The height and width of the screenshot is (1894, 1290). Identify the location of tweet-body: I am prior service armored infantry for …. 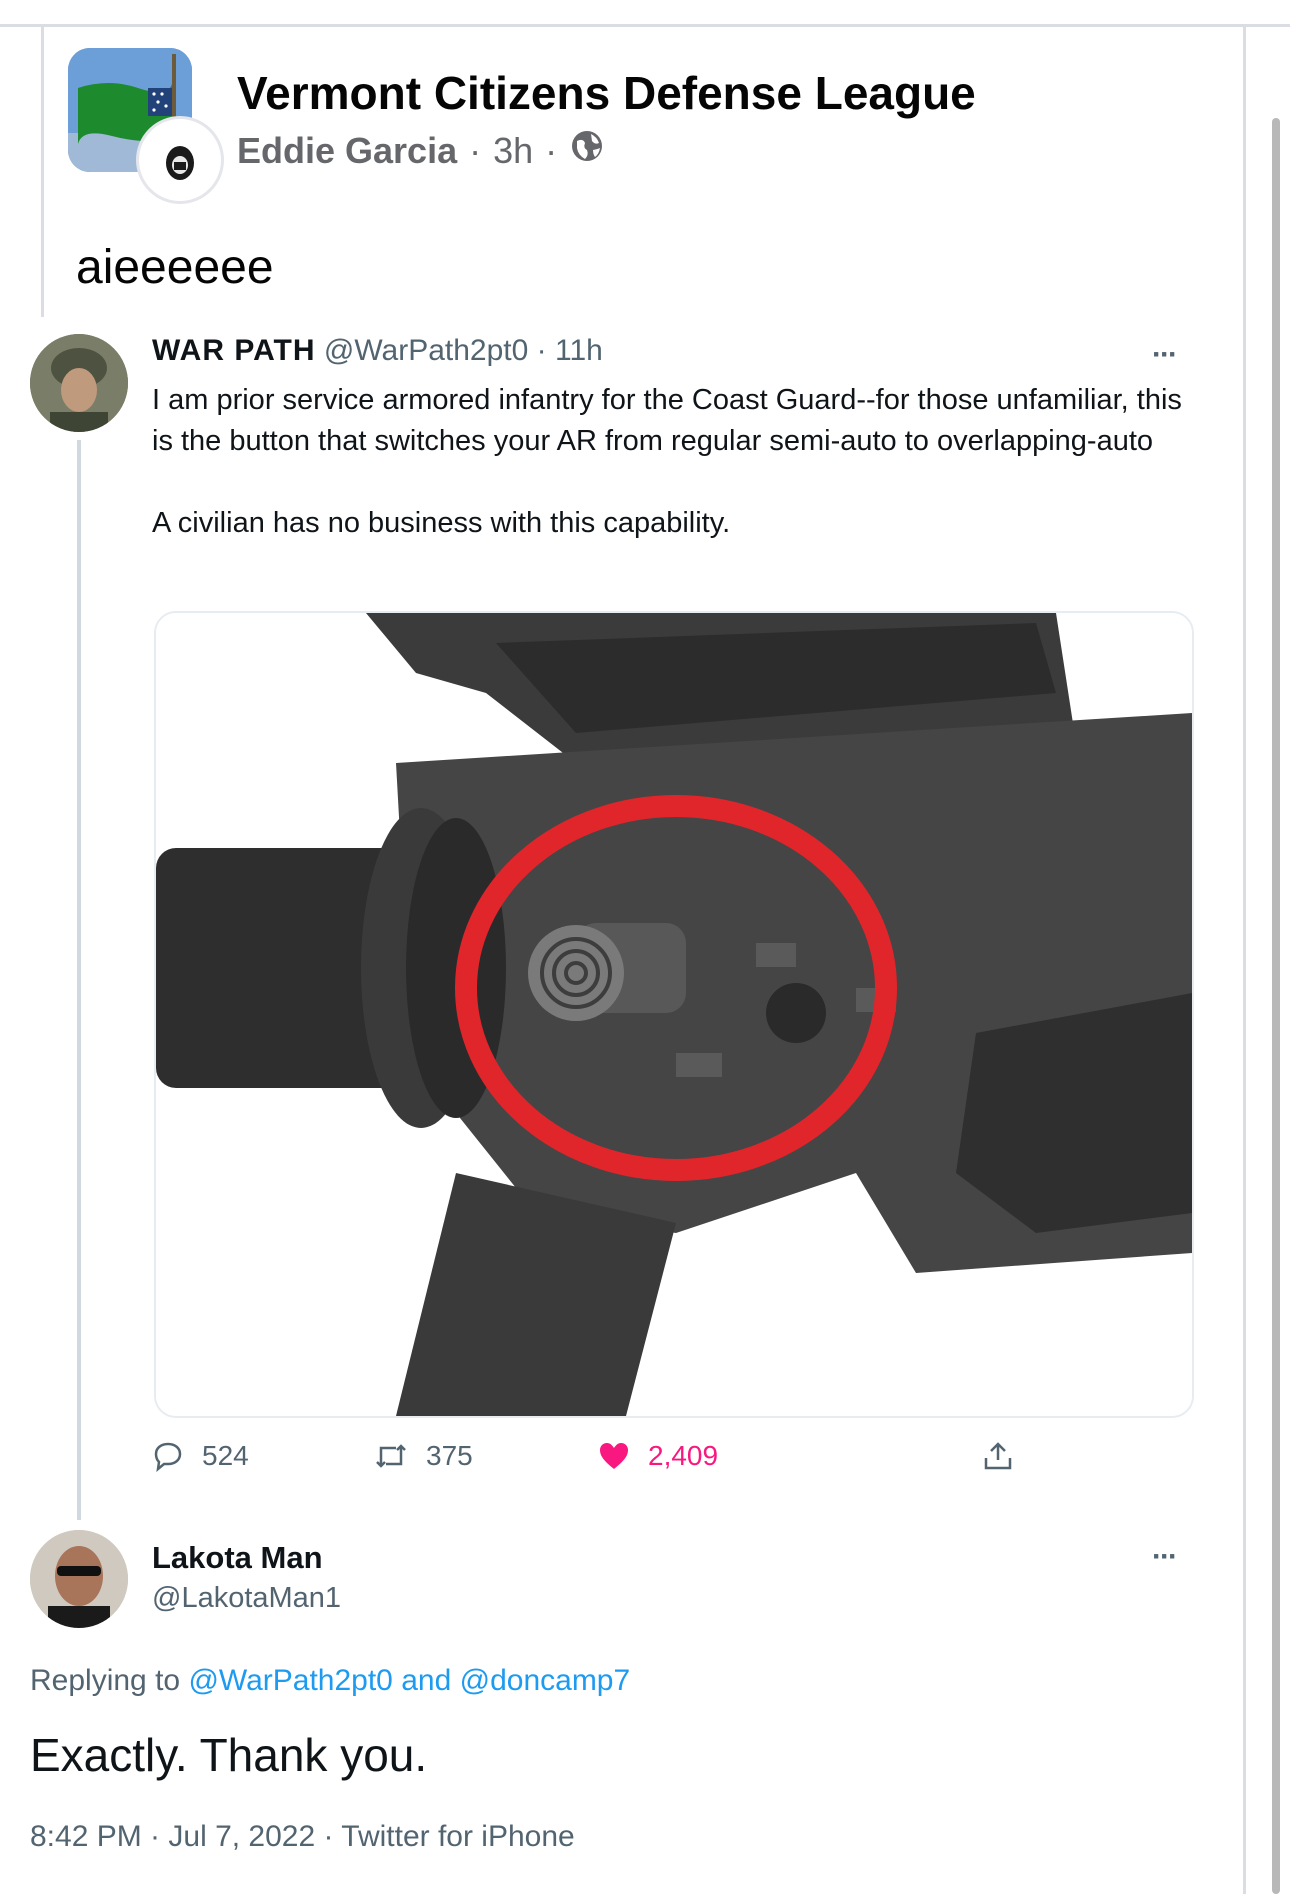
(667, 462).